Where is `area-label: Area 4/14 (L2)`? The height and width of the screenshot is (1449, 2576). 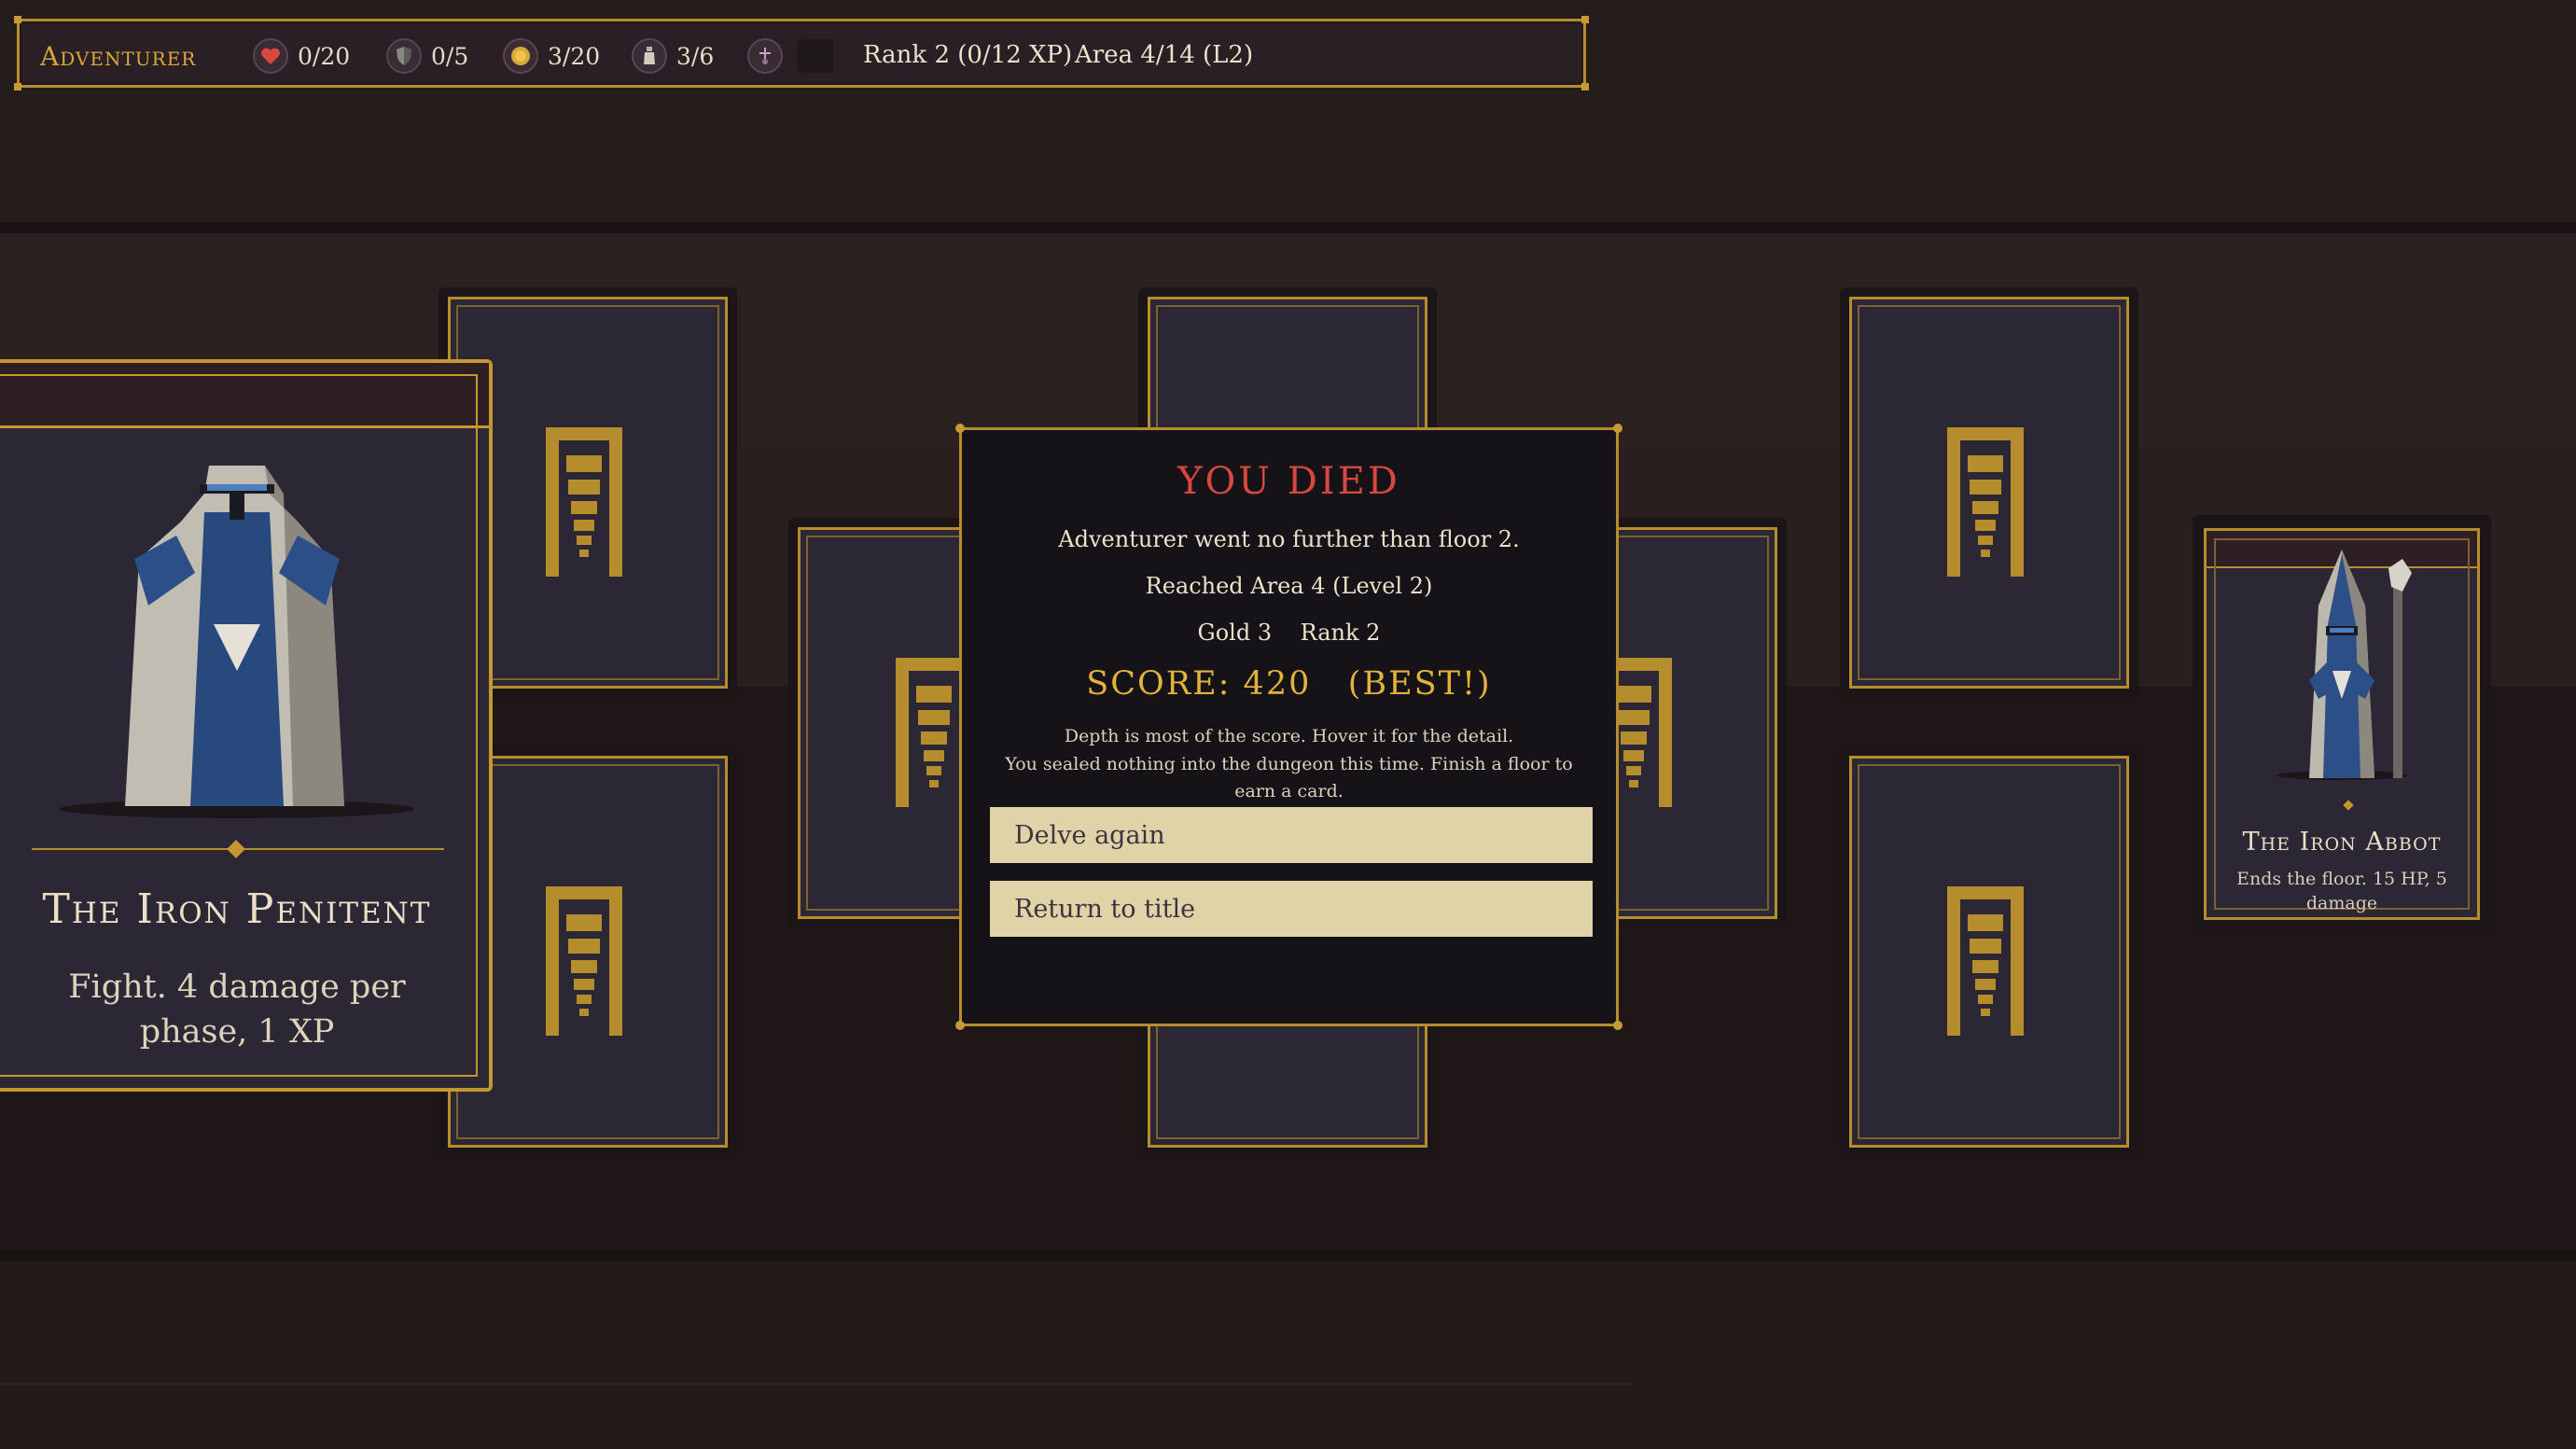 area-label: Area 4/14 (L2) is located at coordinates (1164, 55).